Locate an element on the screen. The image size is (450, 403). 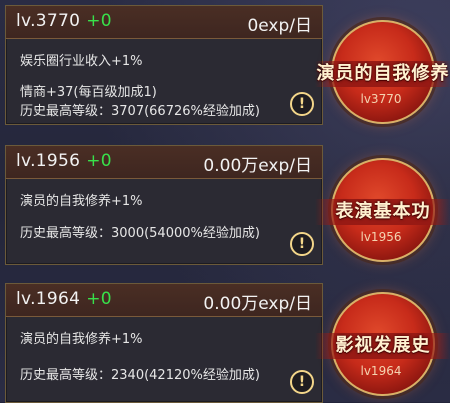
badge-level: lv1964 is located at coordinates (381, 371).